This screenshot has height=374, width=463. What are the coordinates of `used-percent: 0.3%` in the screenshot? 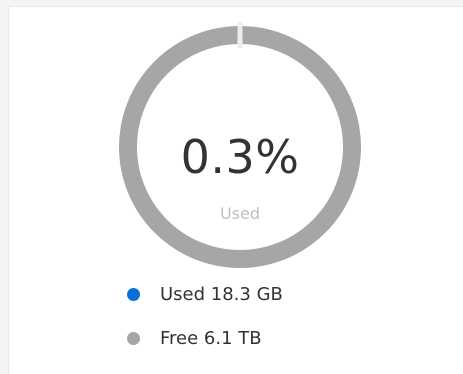 It's located at (240, 157).